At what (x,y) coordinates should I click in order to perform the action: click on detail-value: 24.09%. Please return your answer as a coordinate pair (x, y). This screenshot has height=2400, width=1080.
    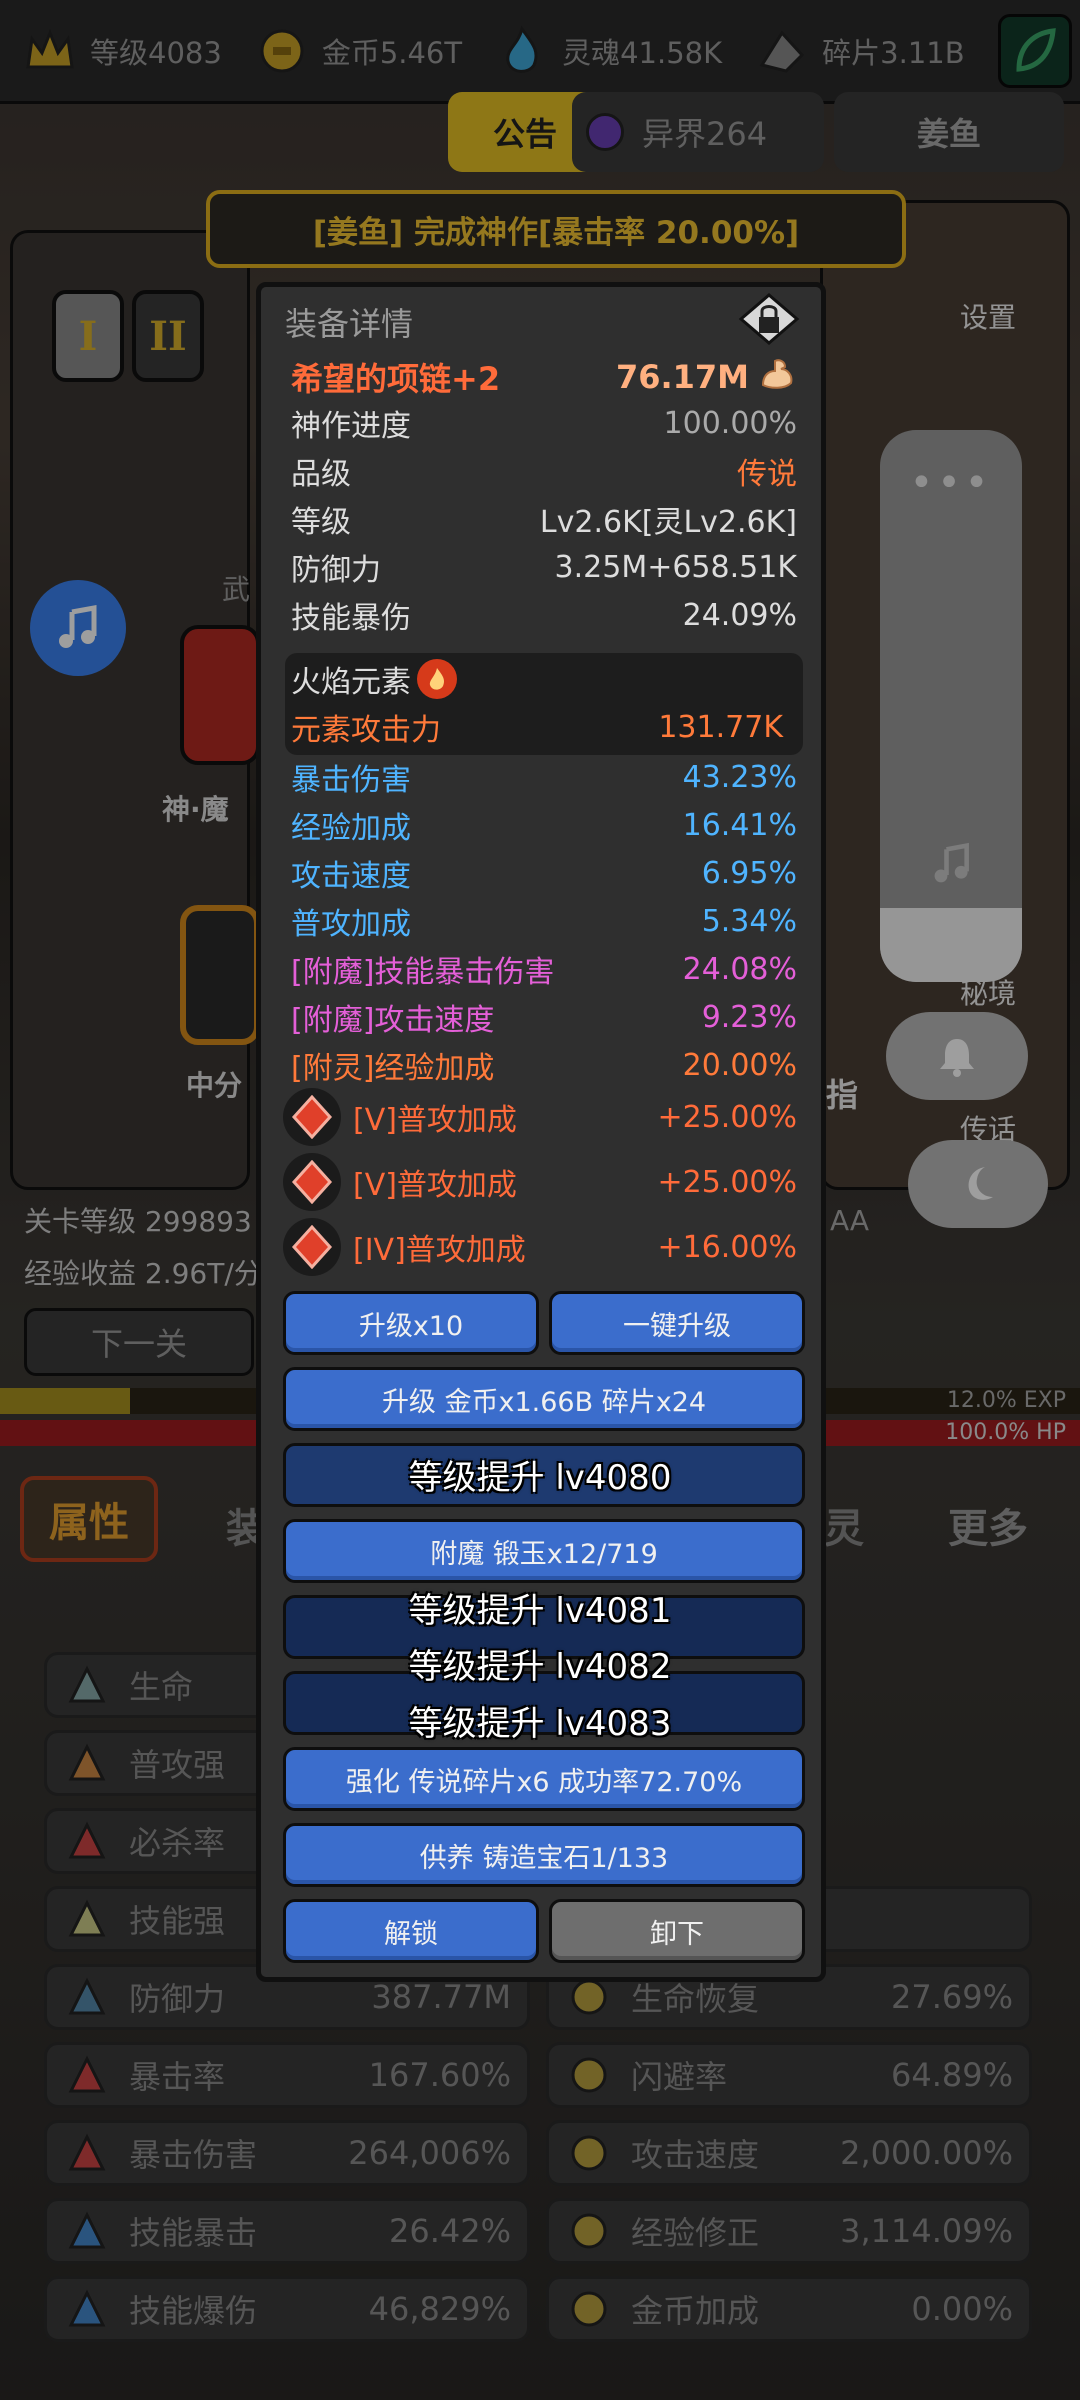
    Looking at the image, I should click on (739, 615).